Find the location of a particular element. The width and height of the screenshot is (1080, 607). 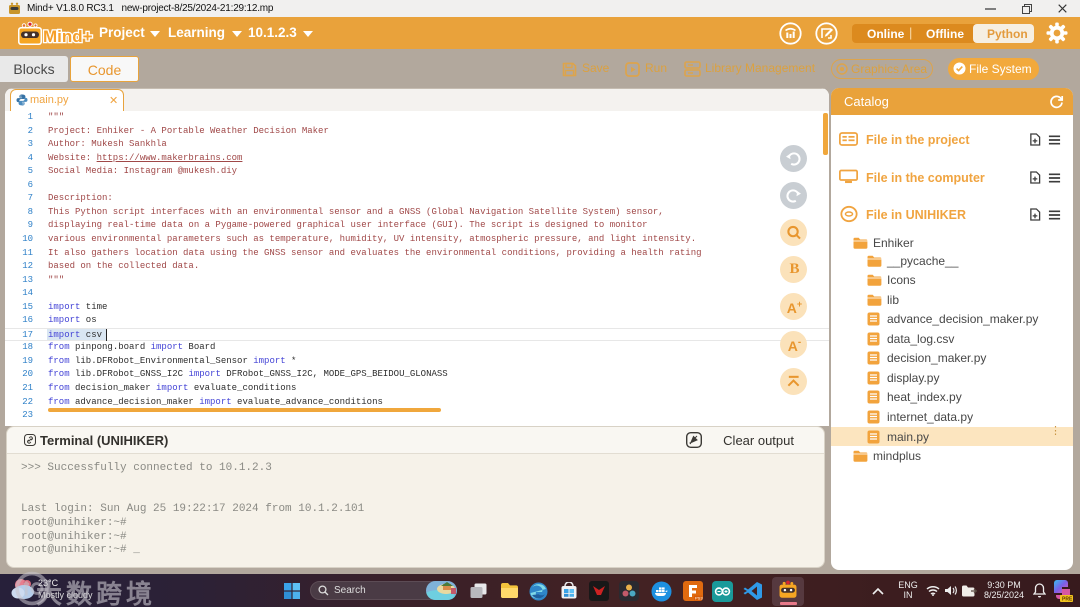

svg-text: Mind+ is located at coordinates (68, 36).